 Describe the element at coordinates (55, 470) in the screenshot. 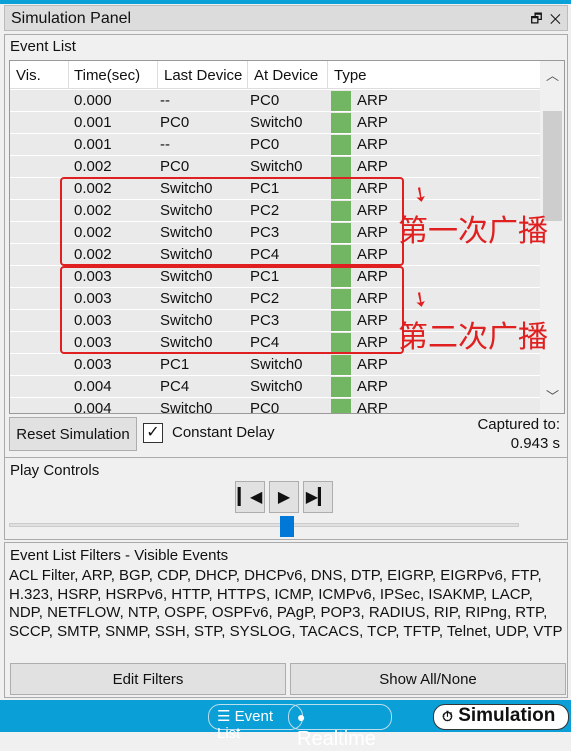

I see `play-controls-label: Play Controls` at that location.